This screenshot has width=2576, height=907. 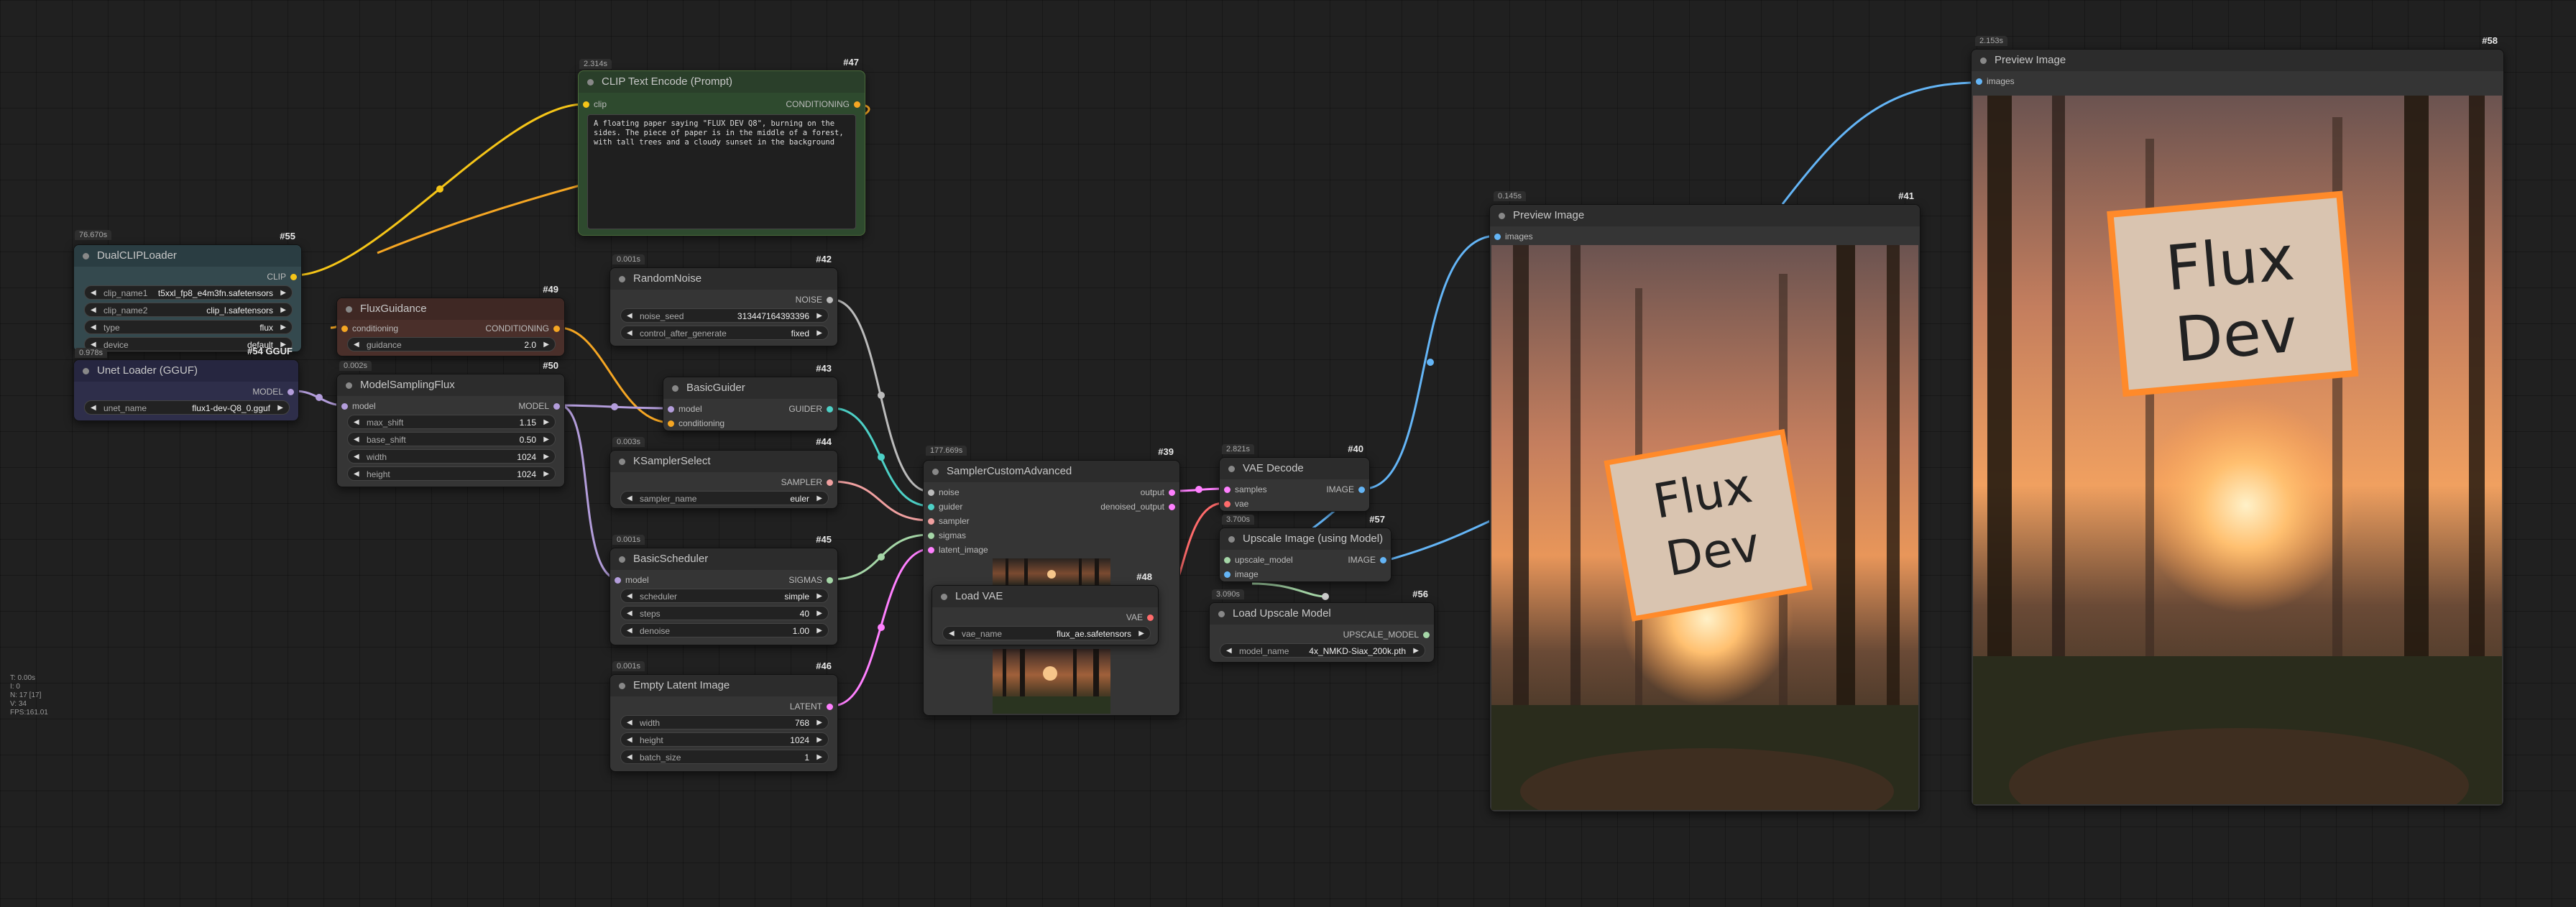 I want to click on output-image: IMAGE, so click(x=1355, y=560).